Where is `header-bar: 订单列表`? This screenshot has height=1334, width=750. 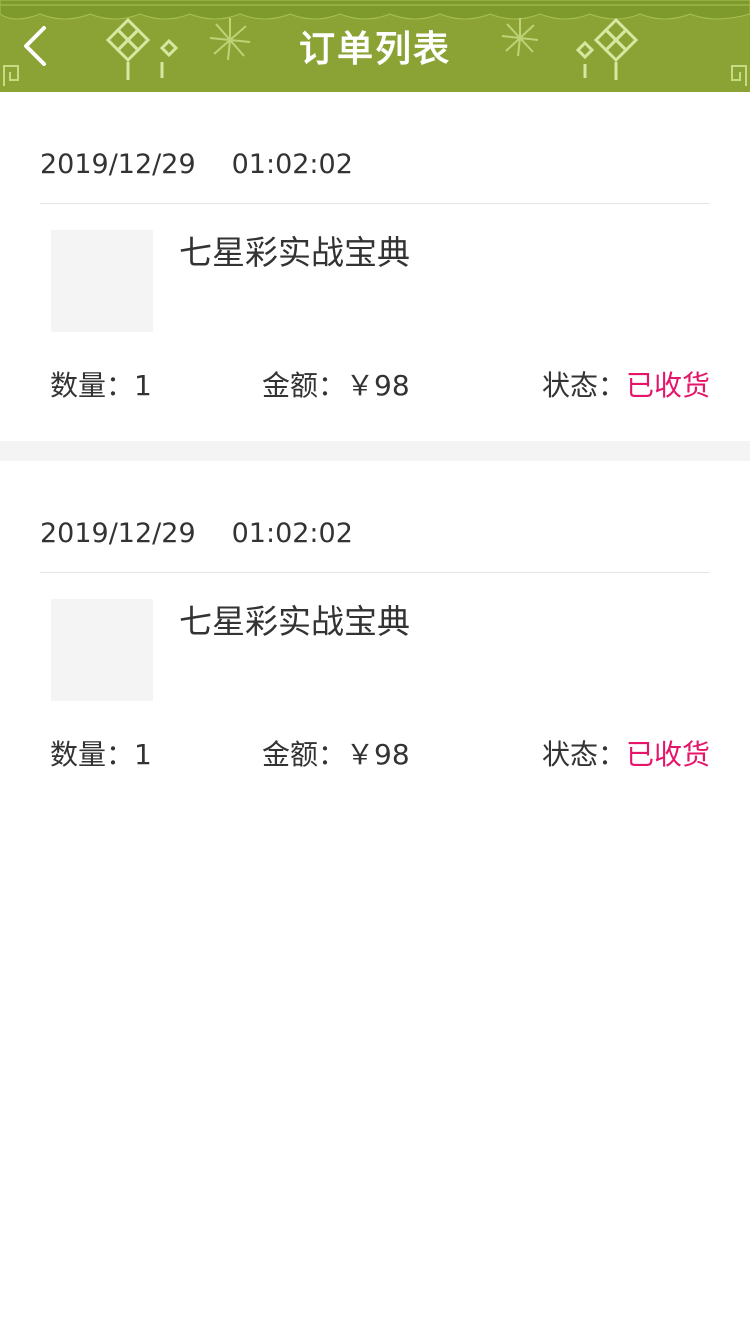
header-bar: 订单列表 is located at coordinates (375, 46).